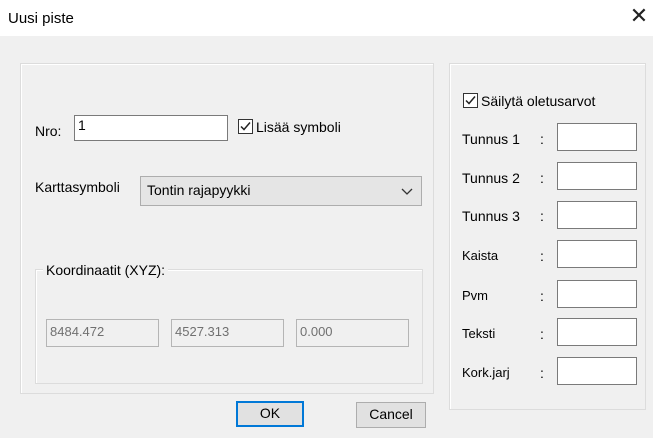 The image size is (653, 438). What do you see at coordinates (281, 191) in the screenshot?
I see `map-symbol-dropdown: Tontin rajapyykki` at bounding box center [281, 191].